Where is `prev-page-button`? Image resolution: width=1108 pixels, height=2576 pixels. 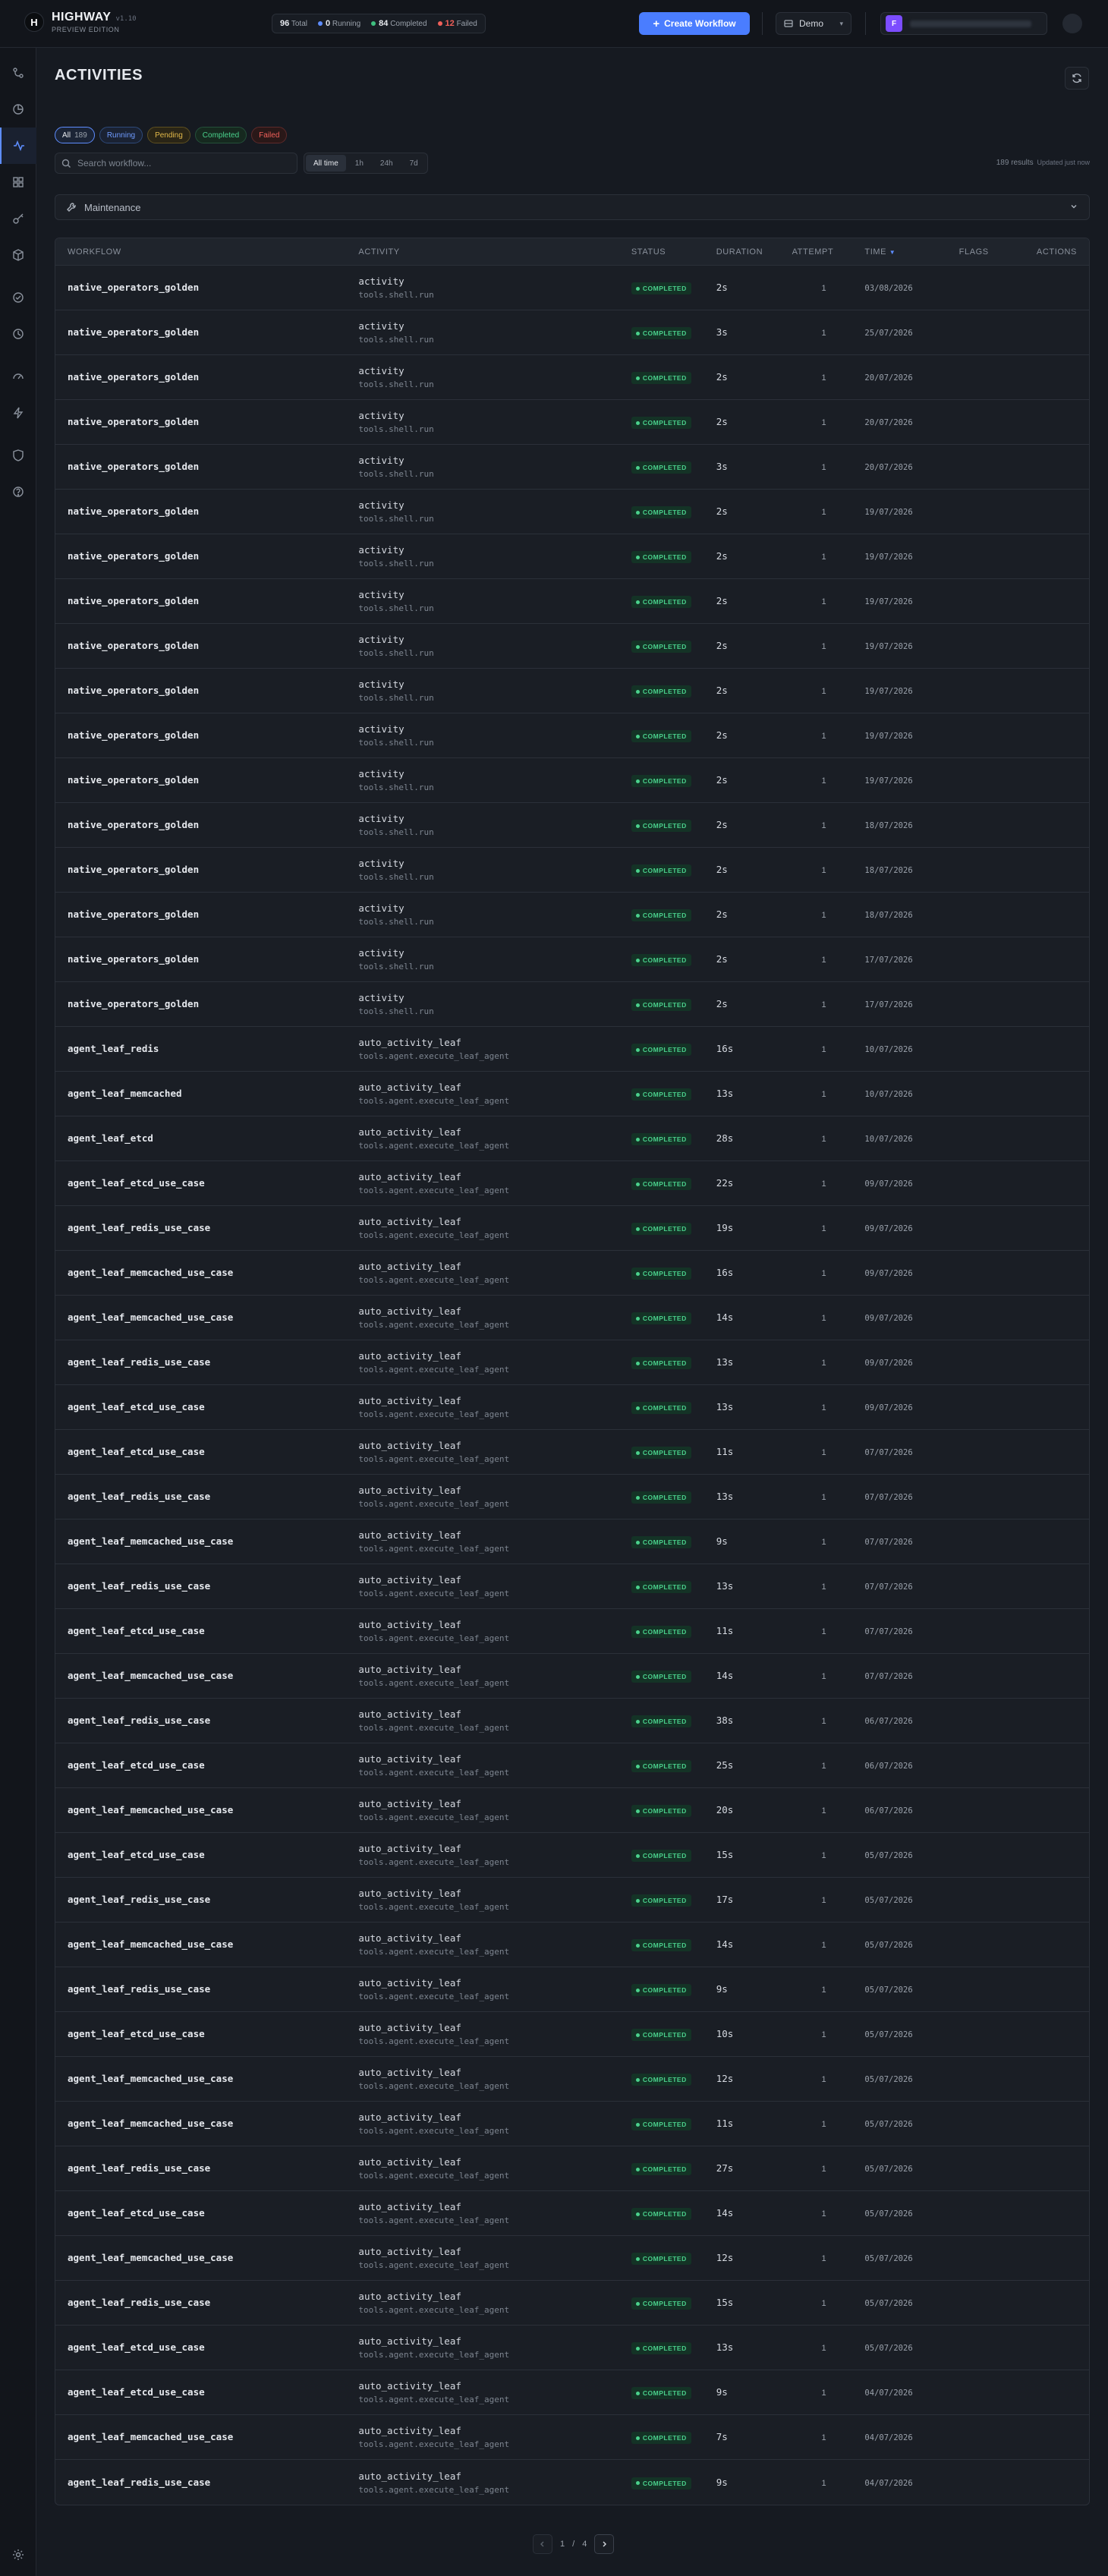 prev-page-button is located at coordinates (542, 2544).